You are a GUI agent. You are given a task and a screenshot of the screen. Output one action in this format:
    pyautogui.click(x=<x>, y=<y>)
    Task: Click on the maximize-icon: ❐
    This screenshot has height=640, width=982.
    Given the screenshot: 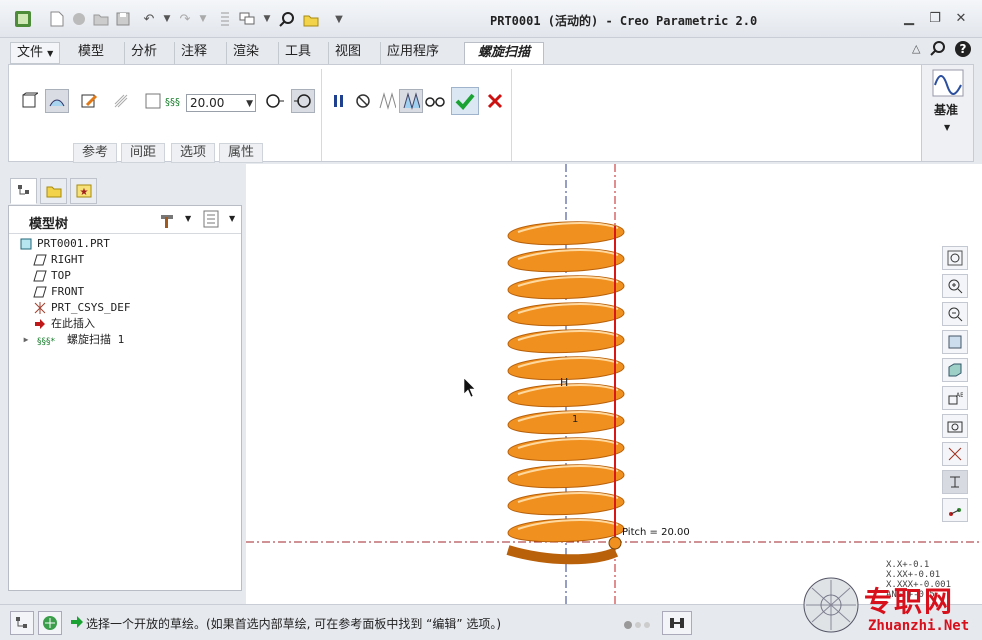 What is the action you would take?
    pyautogui.click(x=935, y=19)
    